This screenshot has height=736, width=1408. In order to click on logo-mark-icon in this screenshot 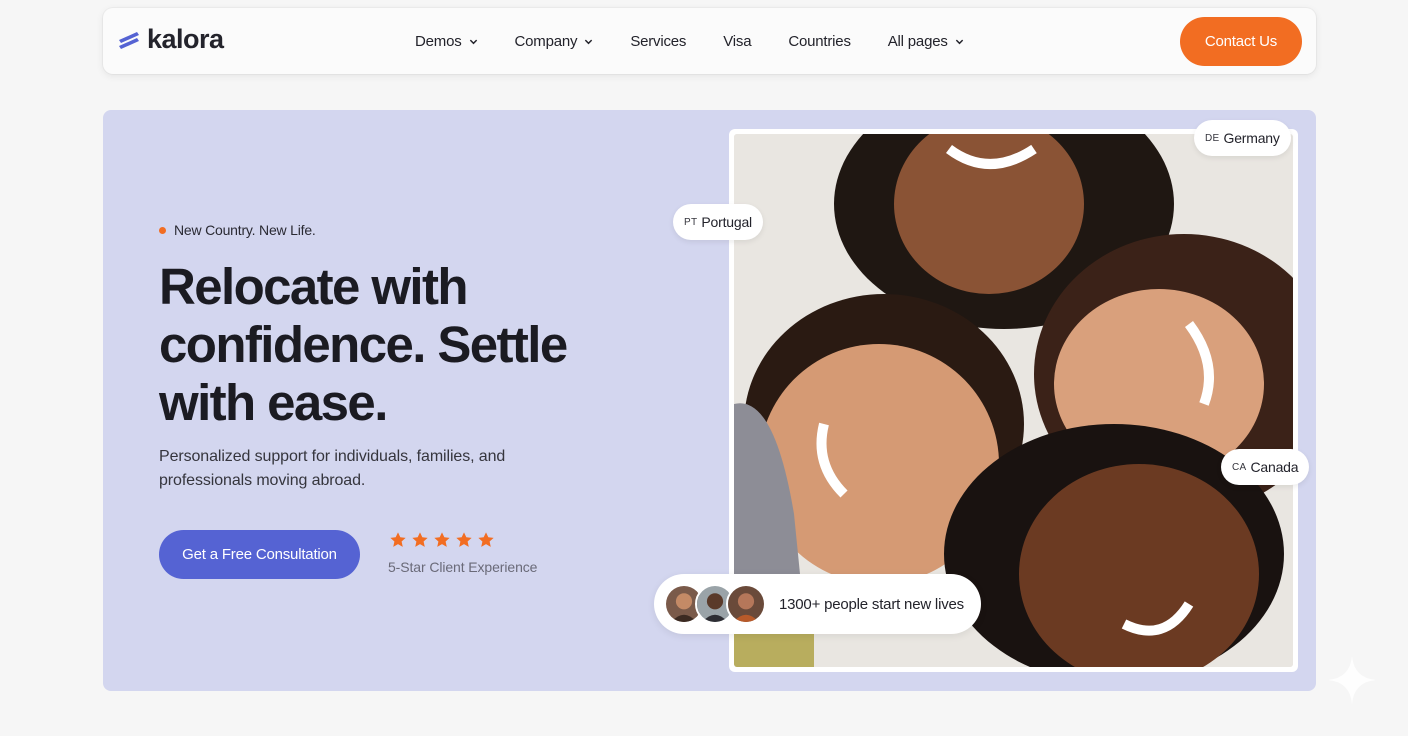, I will do `click(129, 40)`.